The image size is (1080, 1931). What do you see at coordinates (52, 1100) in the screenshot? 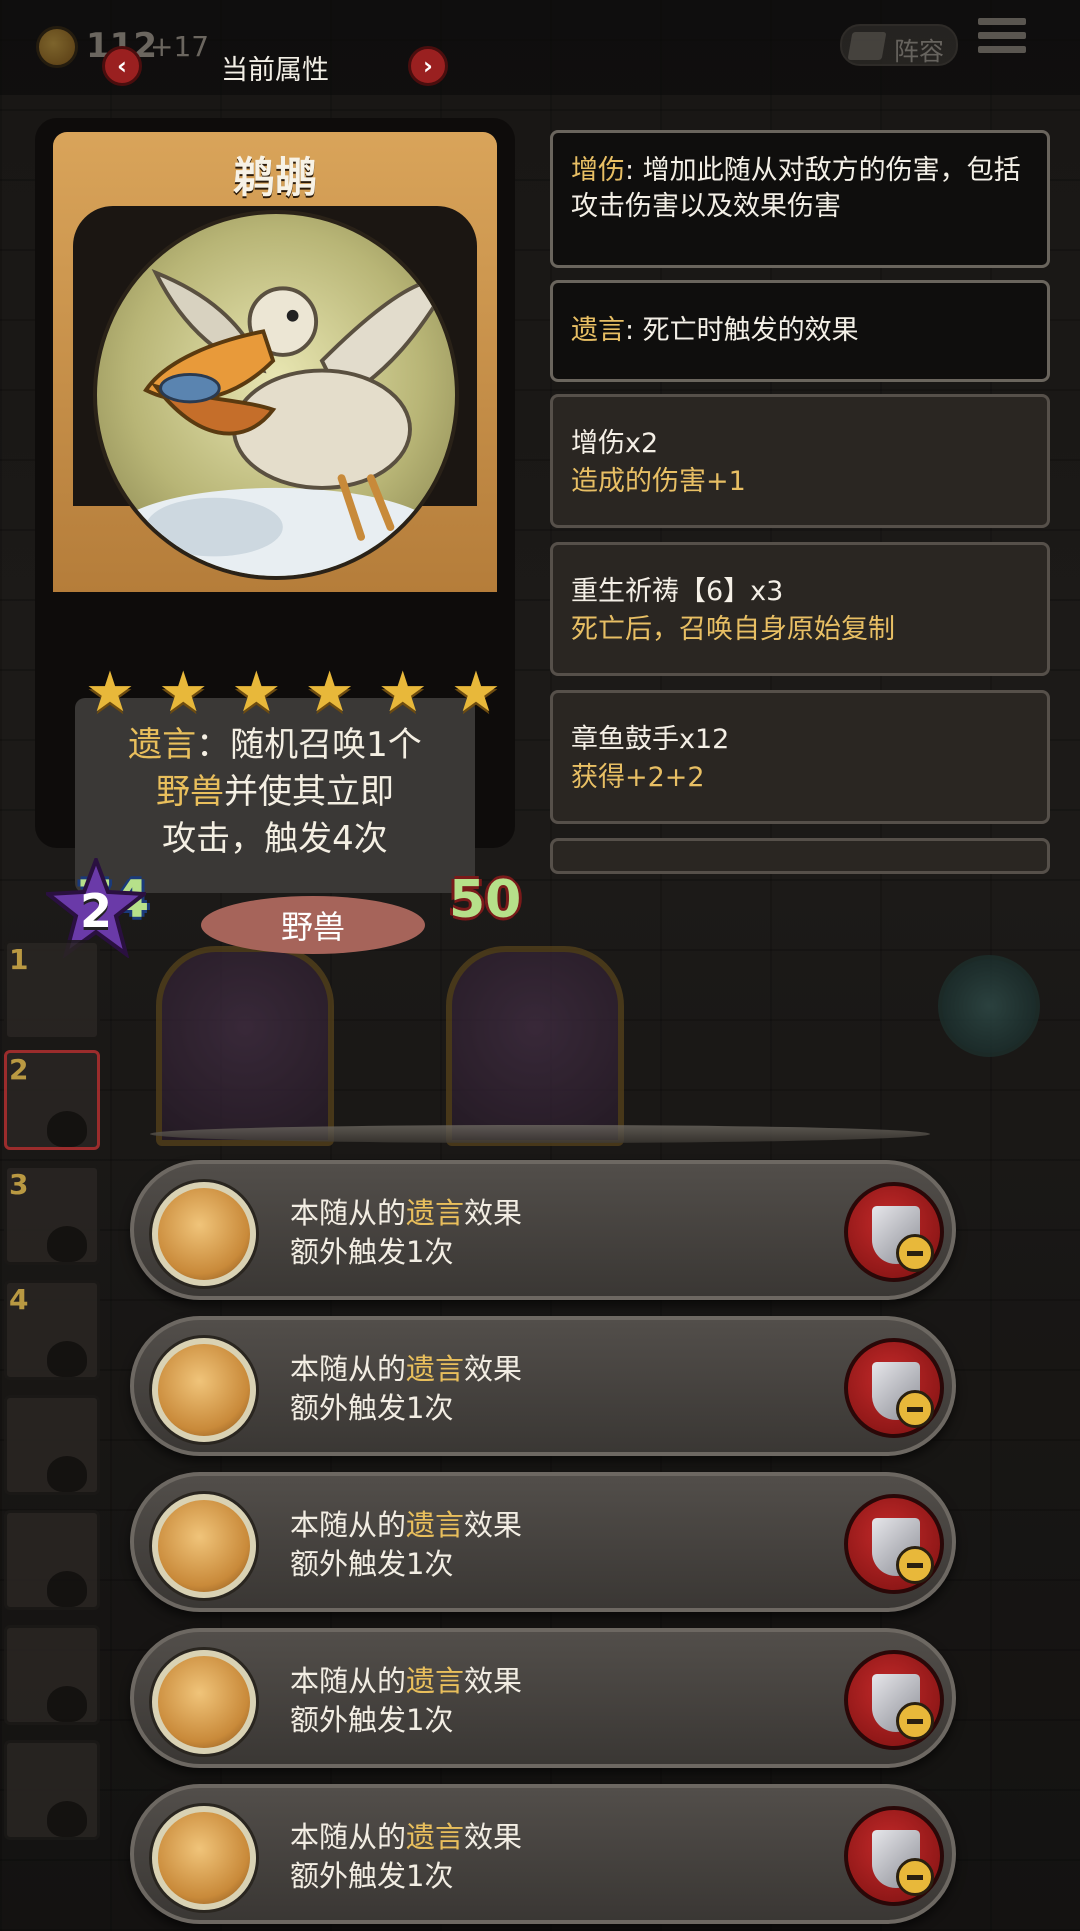
I see `roster-slot: 2` at bounding box center [52, 1100].